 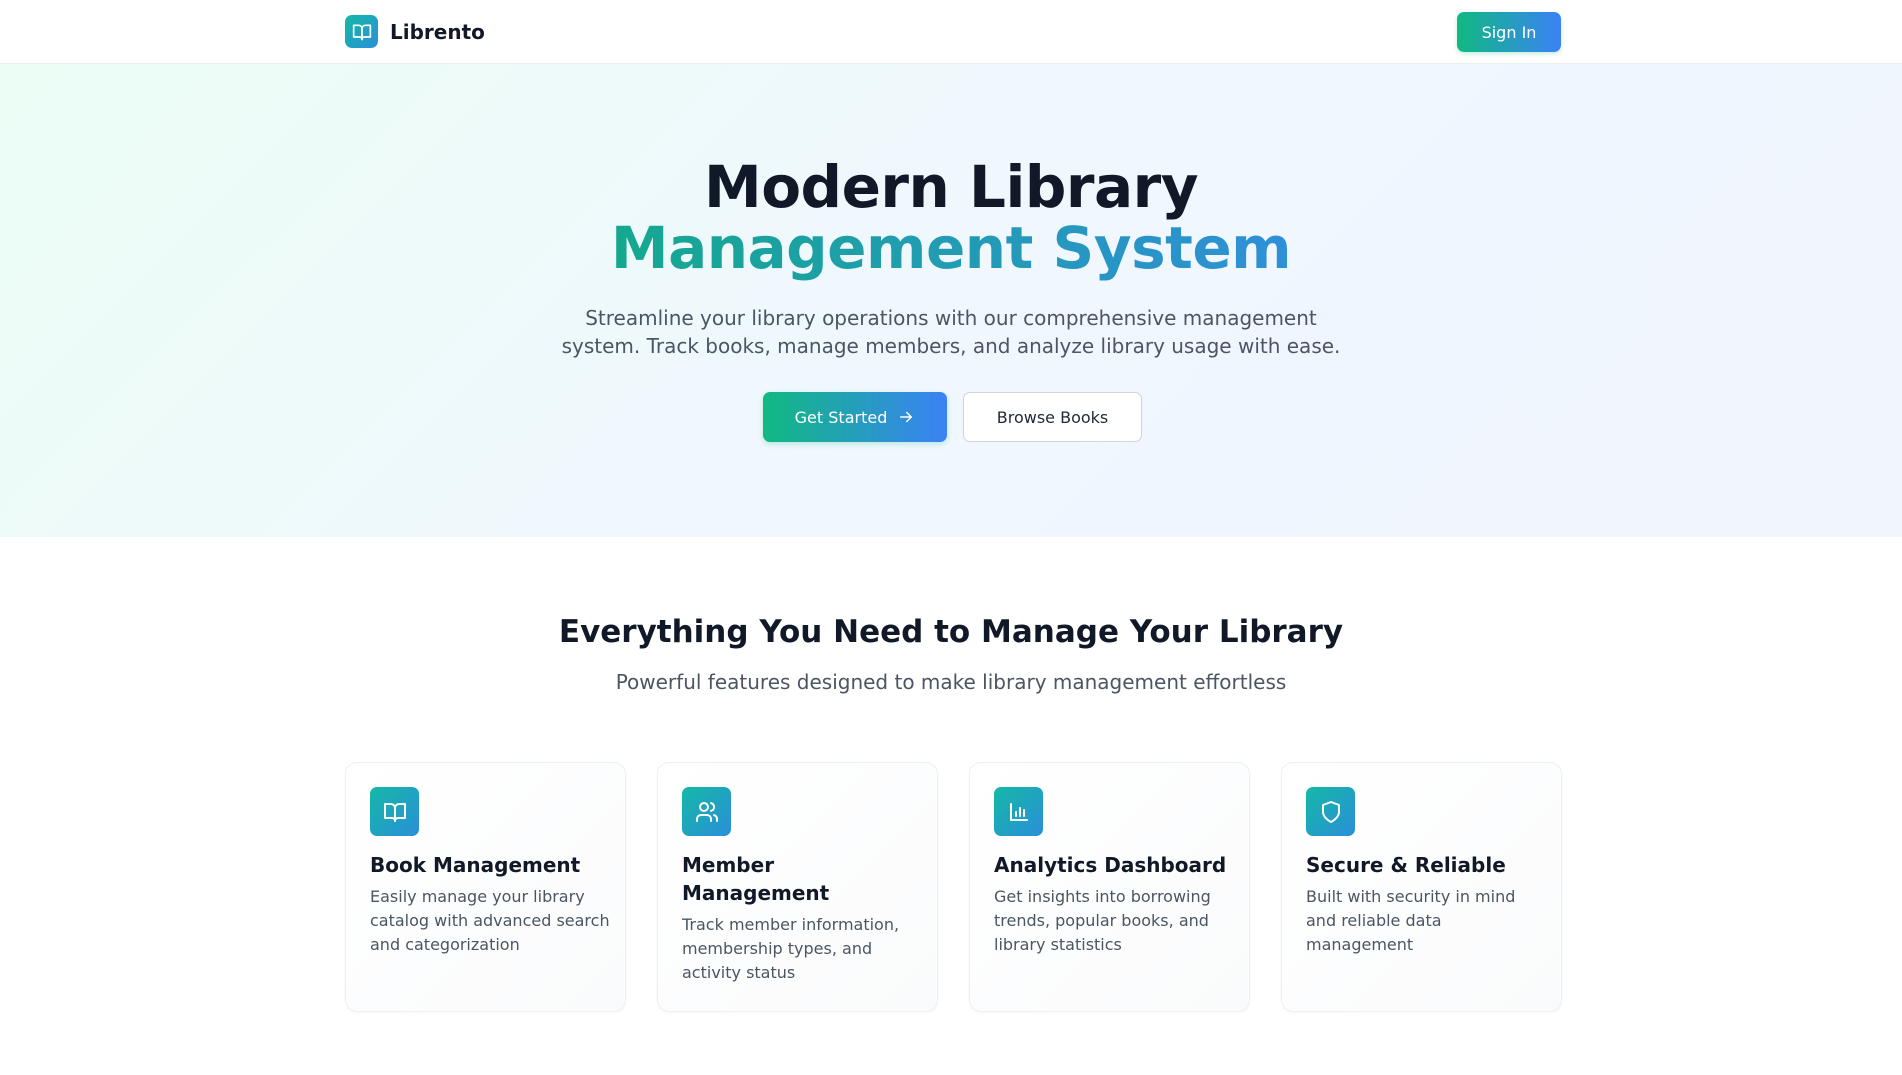 I want to click on feature-card-title: Secure & Reliable, so click(x=1406, y=865).